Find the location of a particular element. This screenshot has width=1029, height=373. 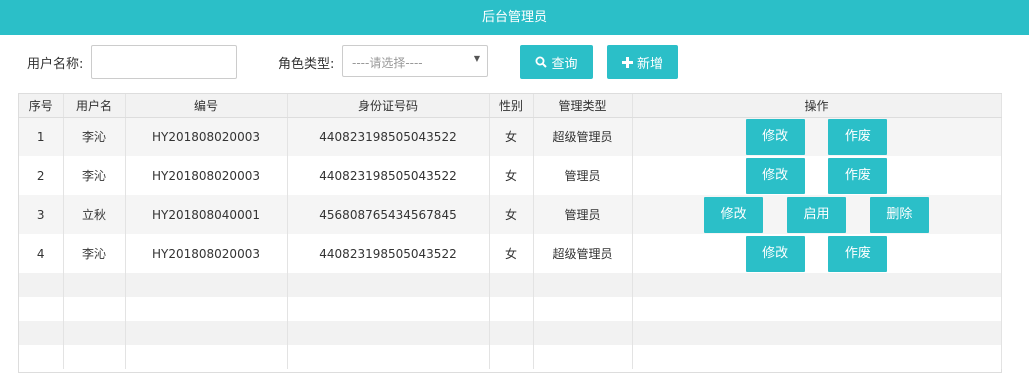

cell-index: 4 is located at coordinates (41, 253).